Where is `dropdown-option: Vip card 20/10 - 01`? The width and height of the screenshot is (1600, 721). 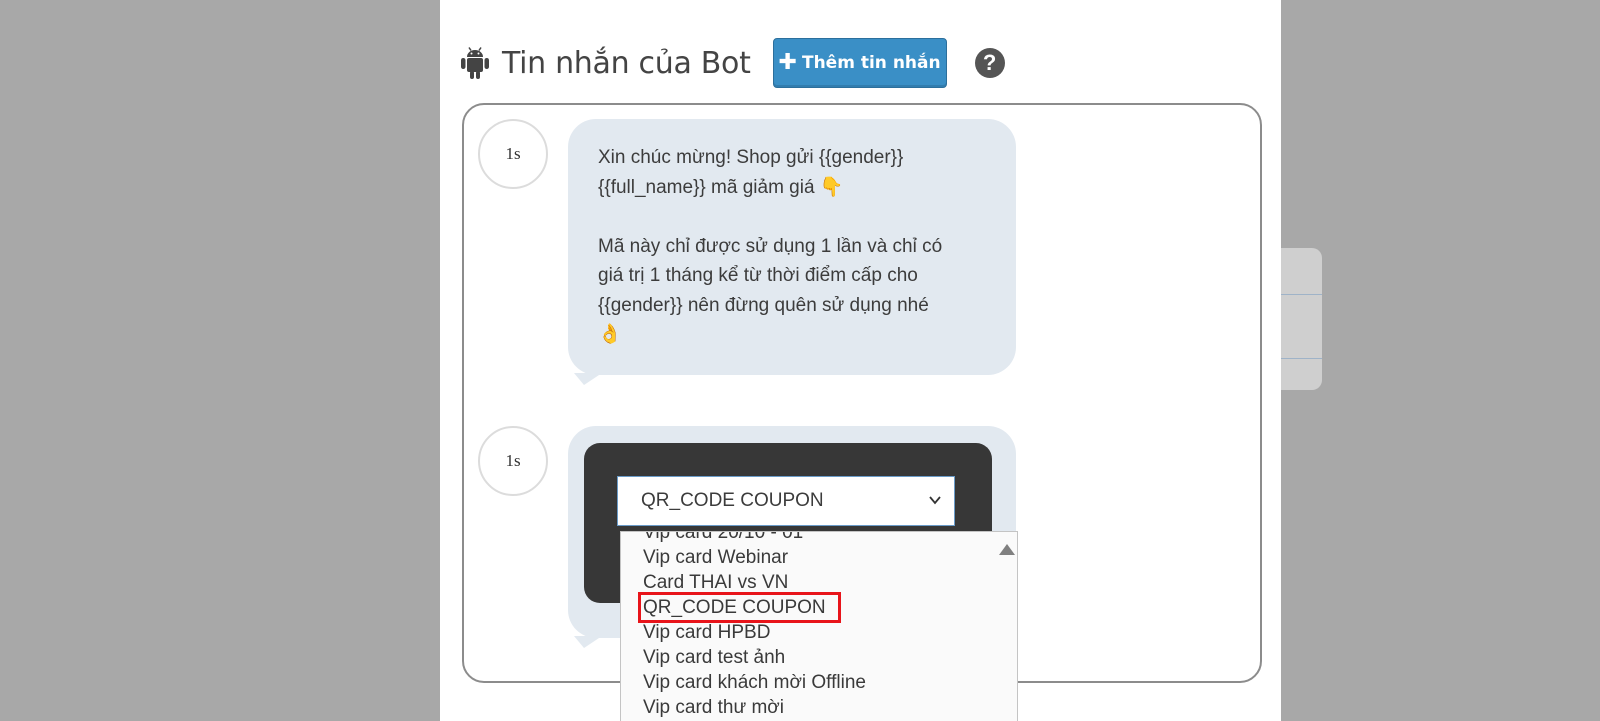 dropdown-option: Vip card 20/10 - 01 is located at coordinates (754, 538).